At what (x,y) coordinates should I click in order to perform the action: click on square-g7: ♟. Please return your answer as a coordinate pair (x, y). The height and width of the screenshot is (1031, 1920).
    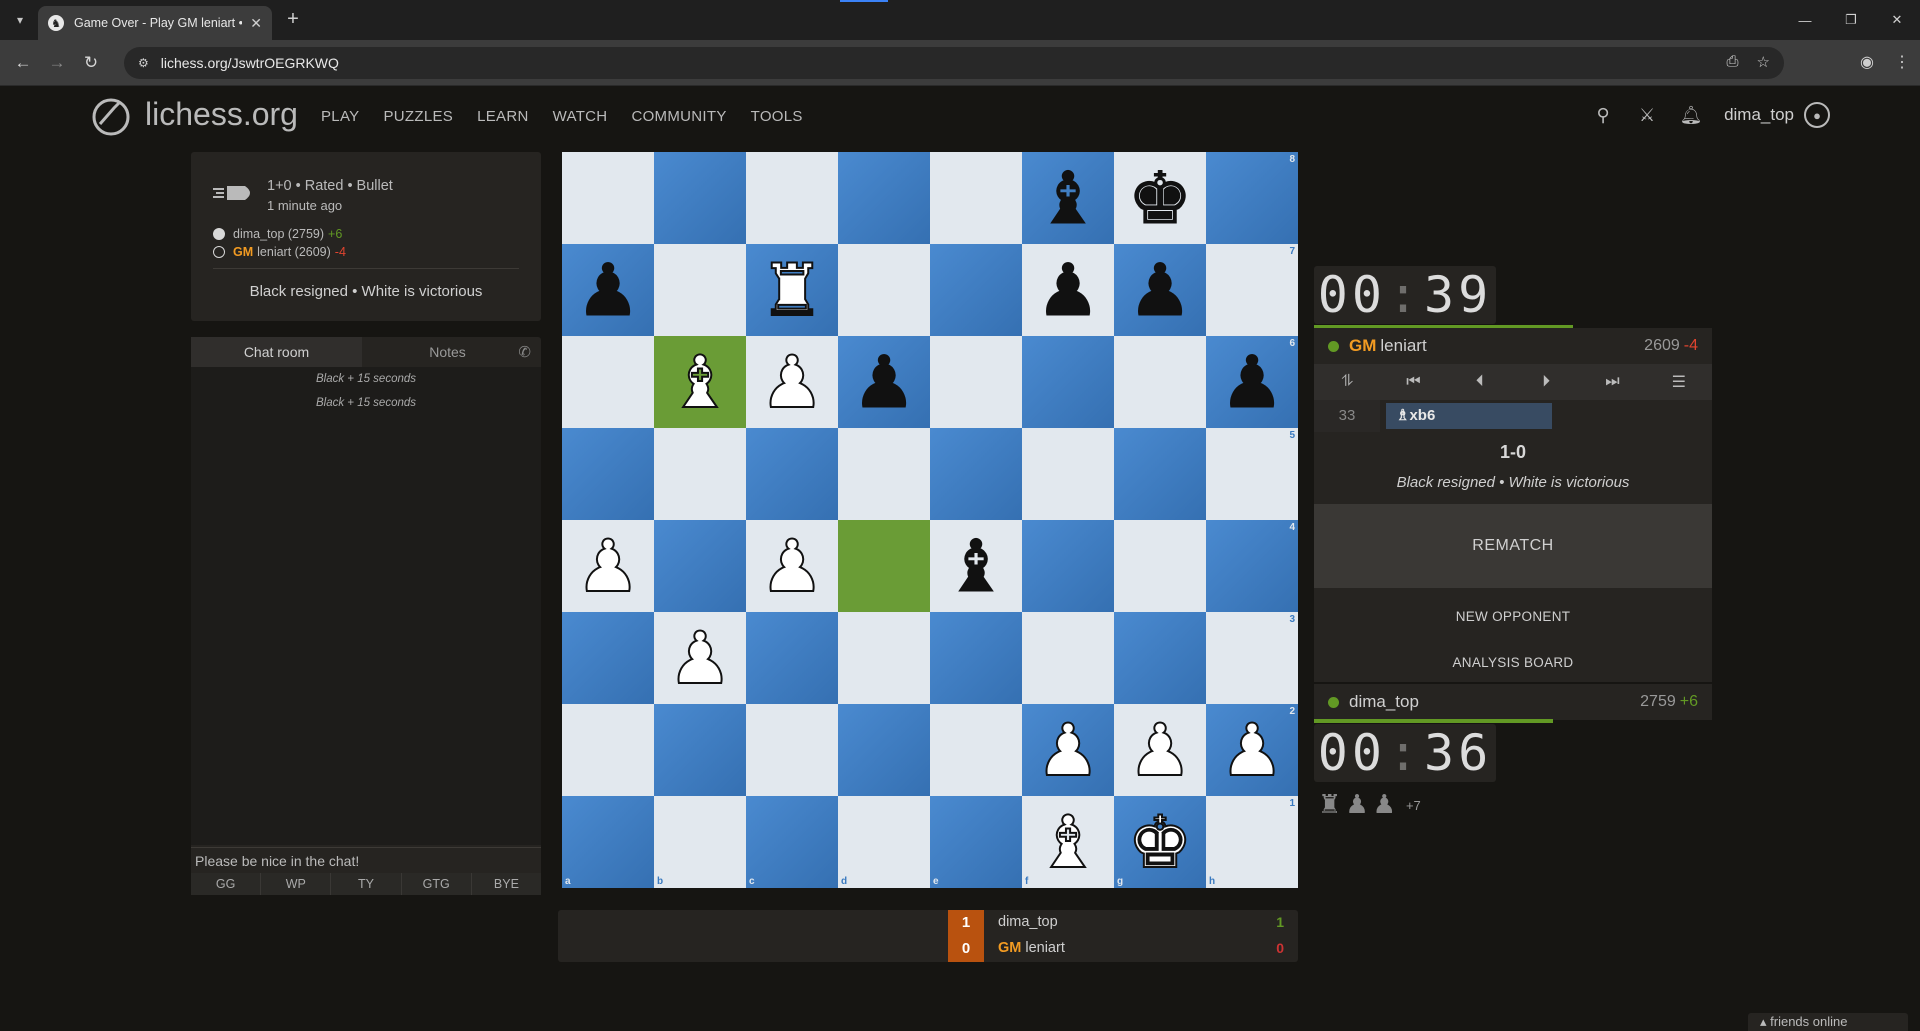
    Looking at the image, I should click on (1160, 290).